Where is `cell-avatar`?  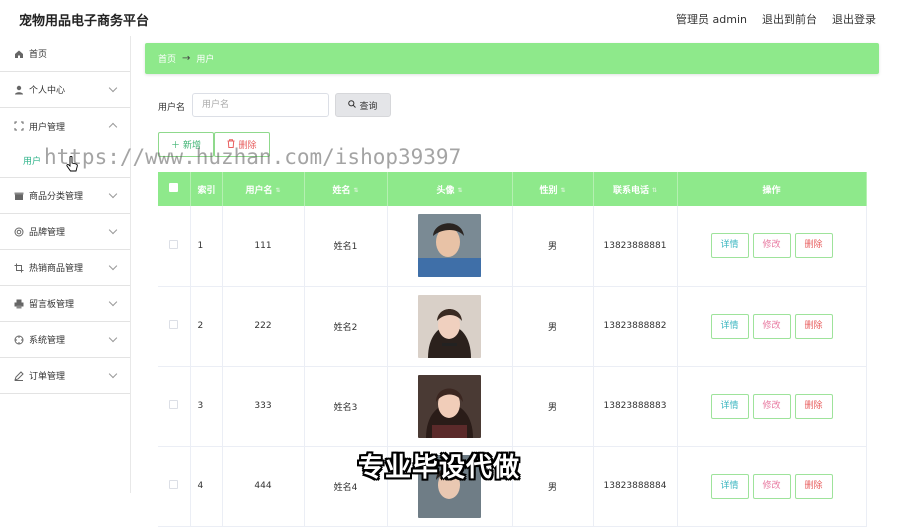
cell-avatar is located at coordinates (450, 246).